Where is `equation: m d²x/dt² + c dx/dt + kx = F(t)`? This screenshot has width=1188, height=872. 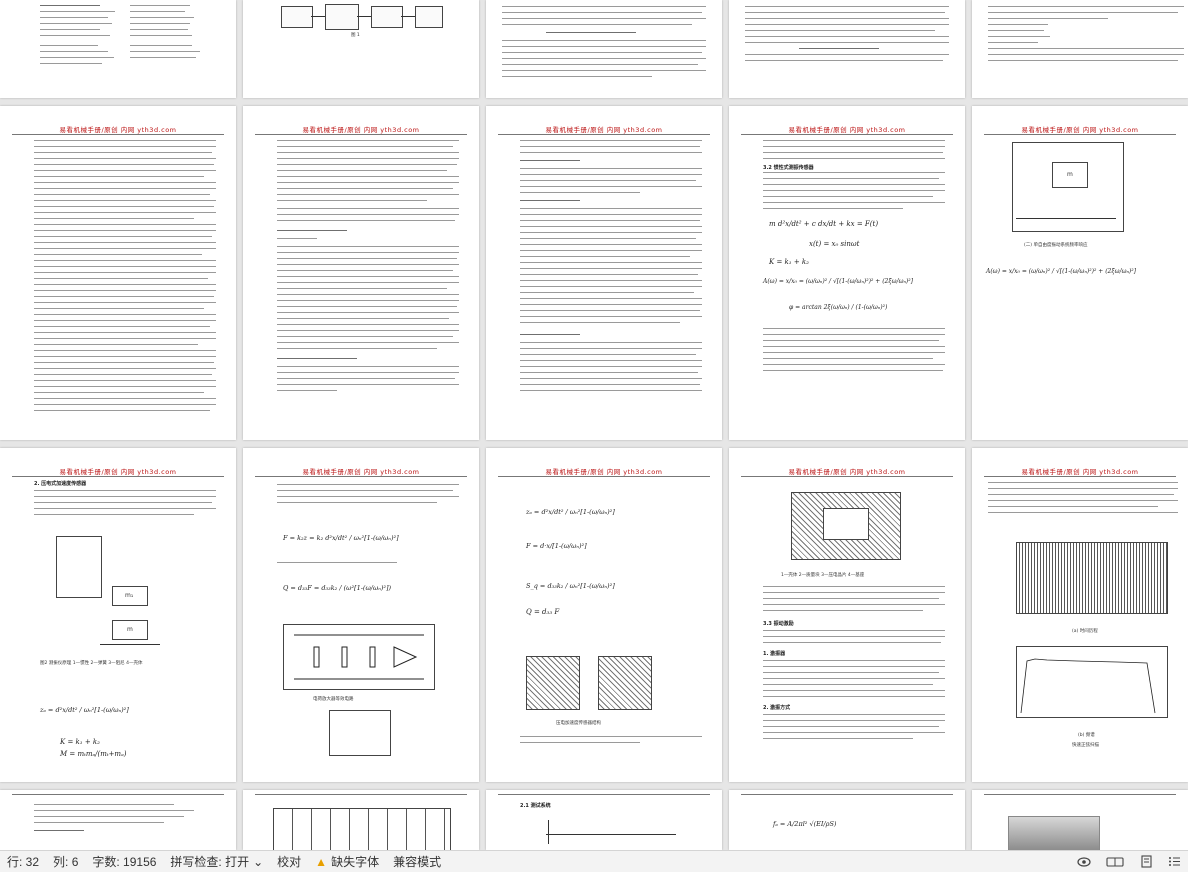 equation: m d²x/dt² + c dx/dt + kx = F(t) is located at coordinates (824, 224).